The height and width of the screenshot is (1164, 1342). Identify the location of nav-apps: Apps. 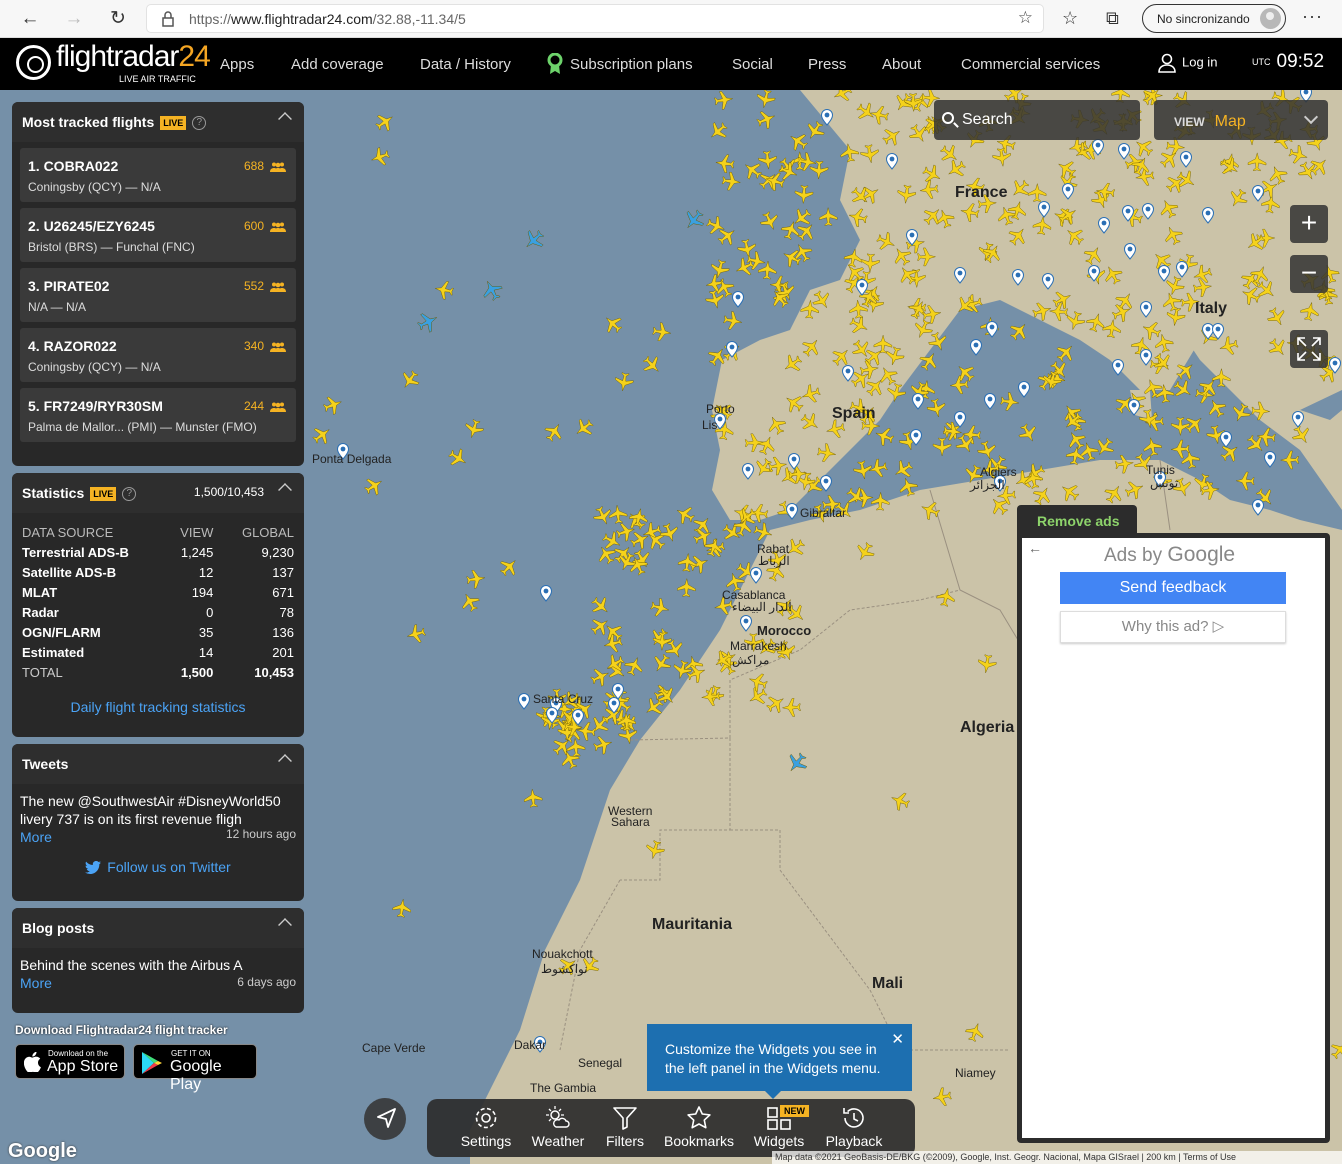
(237, 64).